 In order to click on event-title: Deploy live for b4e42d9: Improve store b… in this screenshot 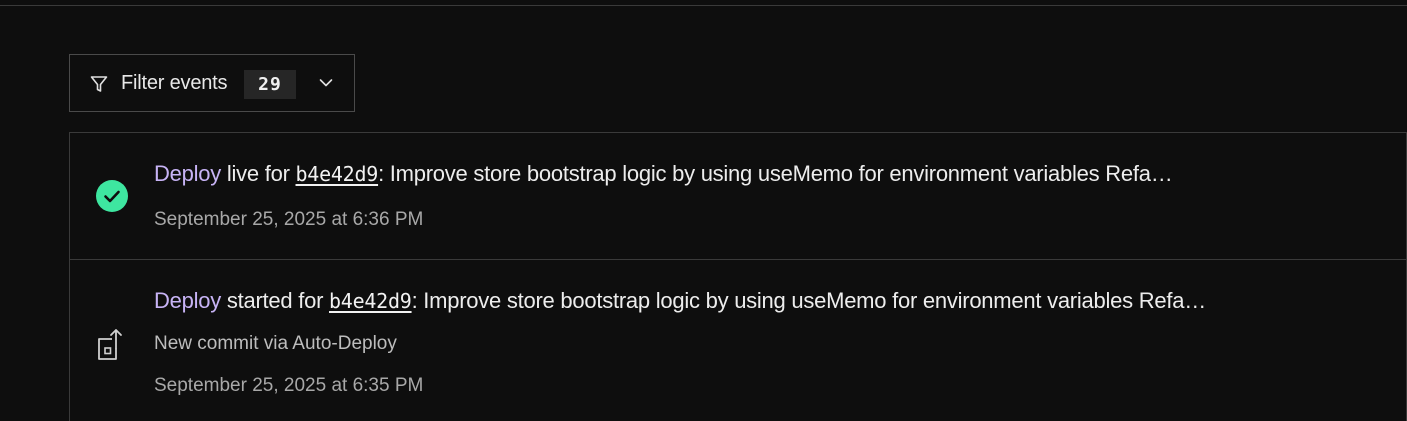, I will do `click(663, 174)`.